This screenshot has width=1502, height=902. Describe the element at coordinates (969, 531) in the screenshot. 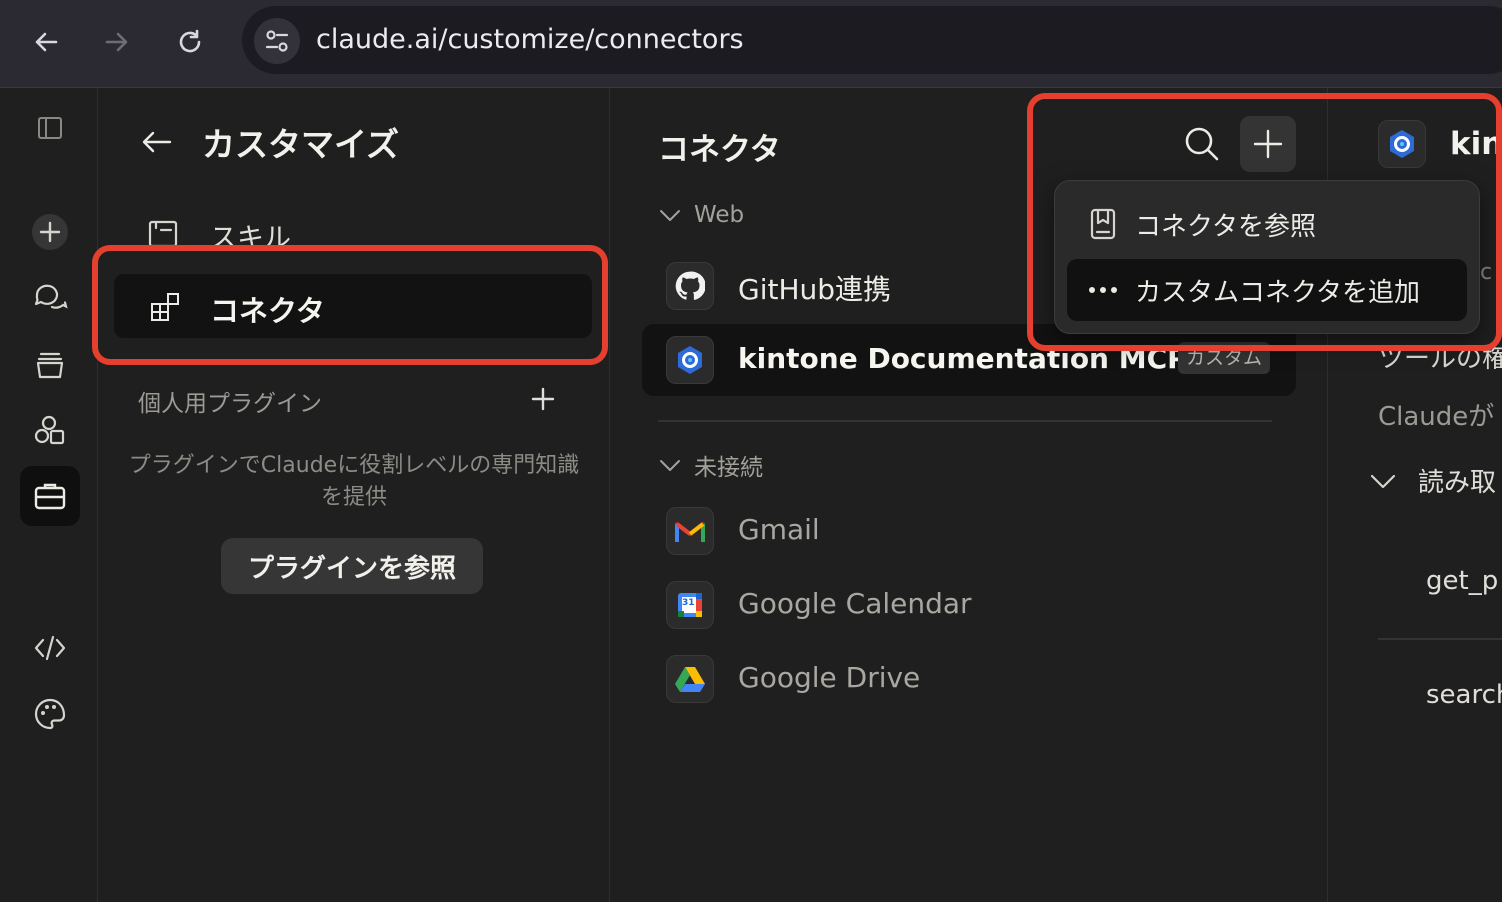

I see `connector-gmail: Gmail` at that location.